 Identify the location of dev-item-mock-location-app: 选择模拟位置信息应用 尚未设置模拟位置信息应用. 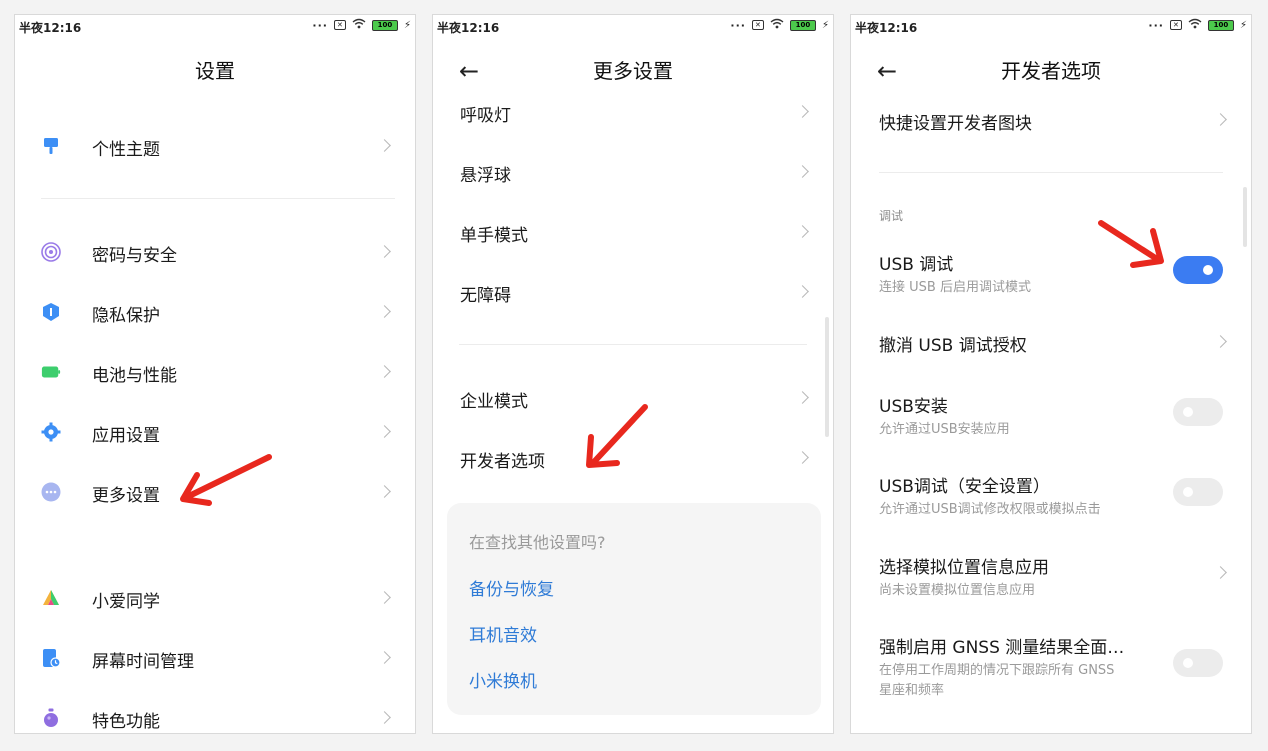
(1051, 573).